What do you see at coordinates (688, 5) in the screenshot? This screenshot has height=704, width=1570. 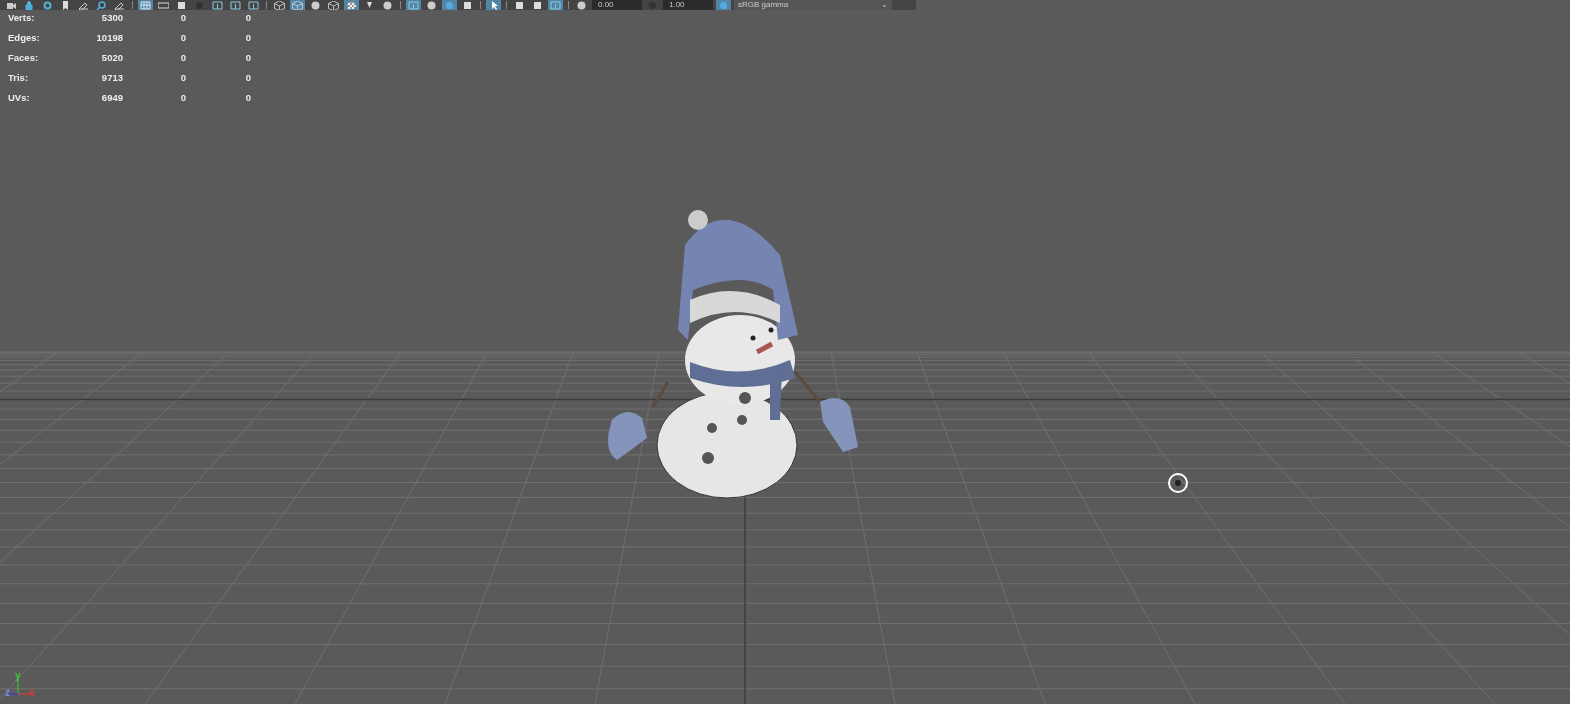 I see `number-field: 1.00` at bounding box center [688, 5].